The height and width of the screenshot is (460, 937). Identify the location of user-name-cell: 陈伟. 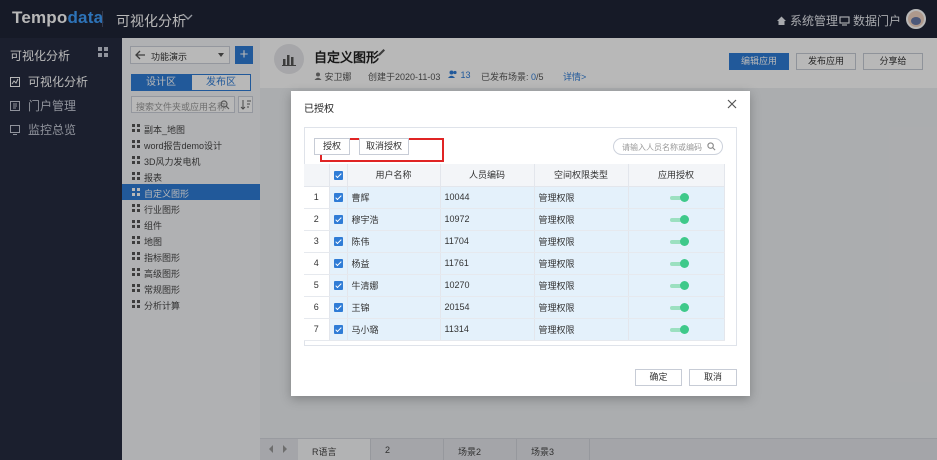
(394, 241).